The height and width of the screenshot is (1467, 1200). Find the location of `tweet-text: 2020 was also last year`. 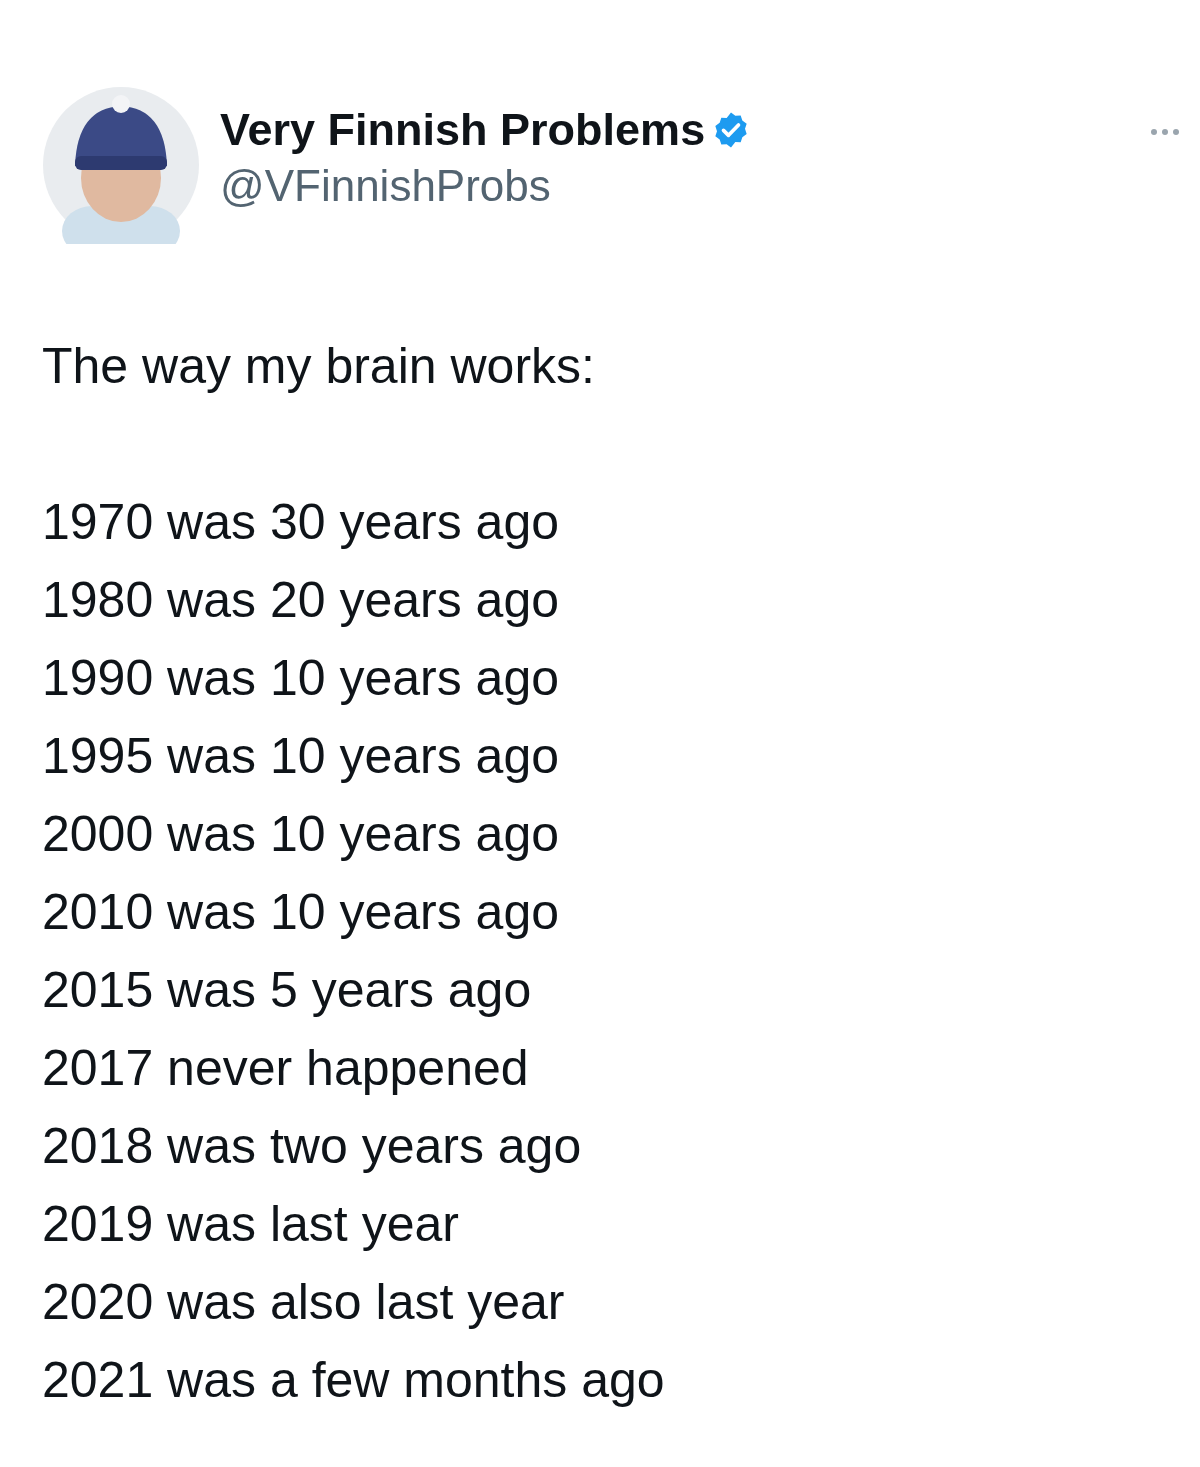

tweet-text: 2020 was also last year is located at coordinates (303, 1302).